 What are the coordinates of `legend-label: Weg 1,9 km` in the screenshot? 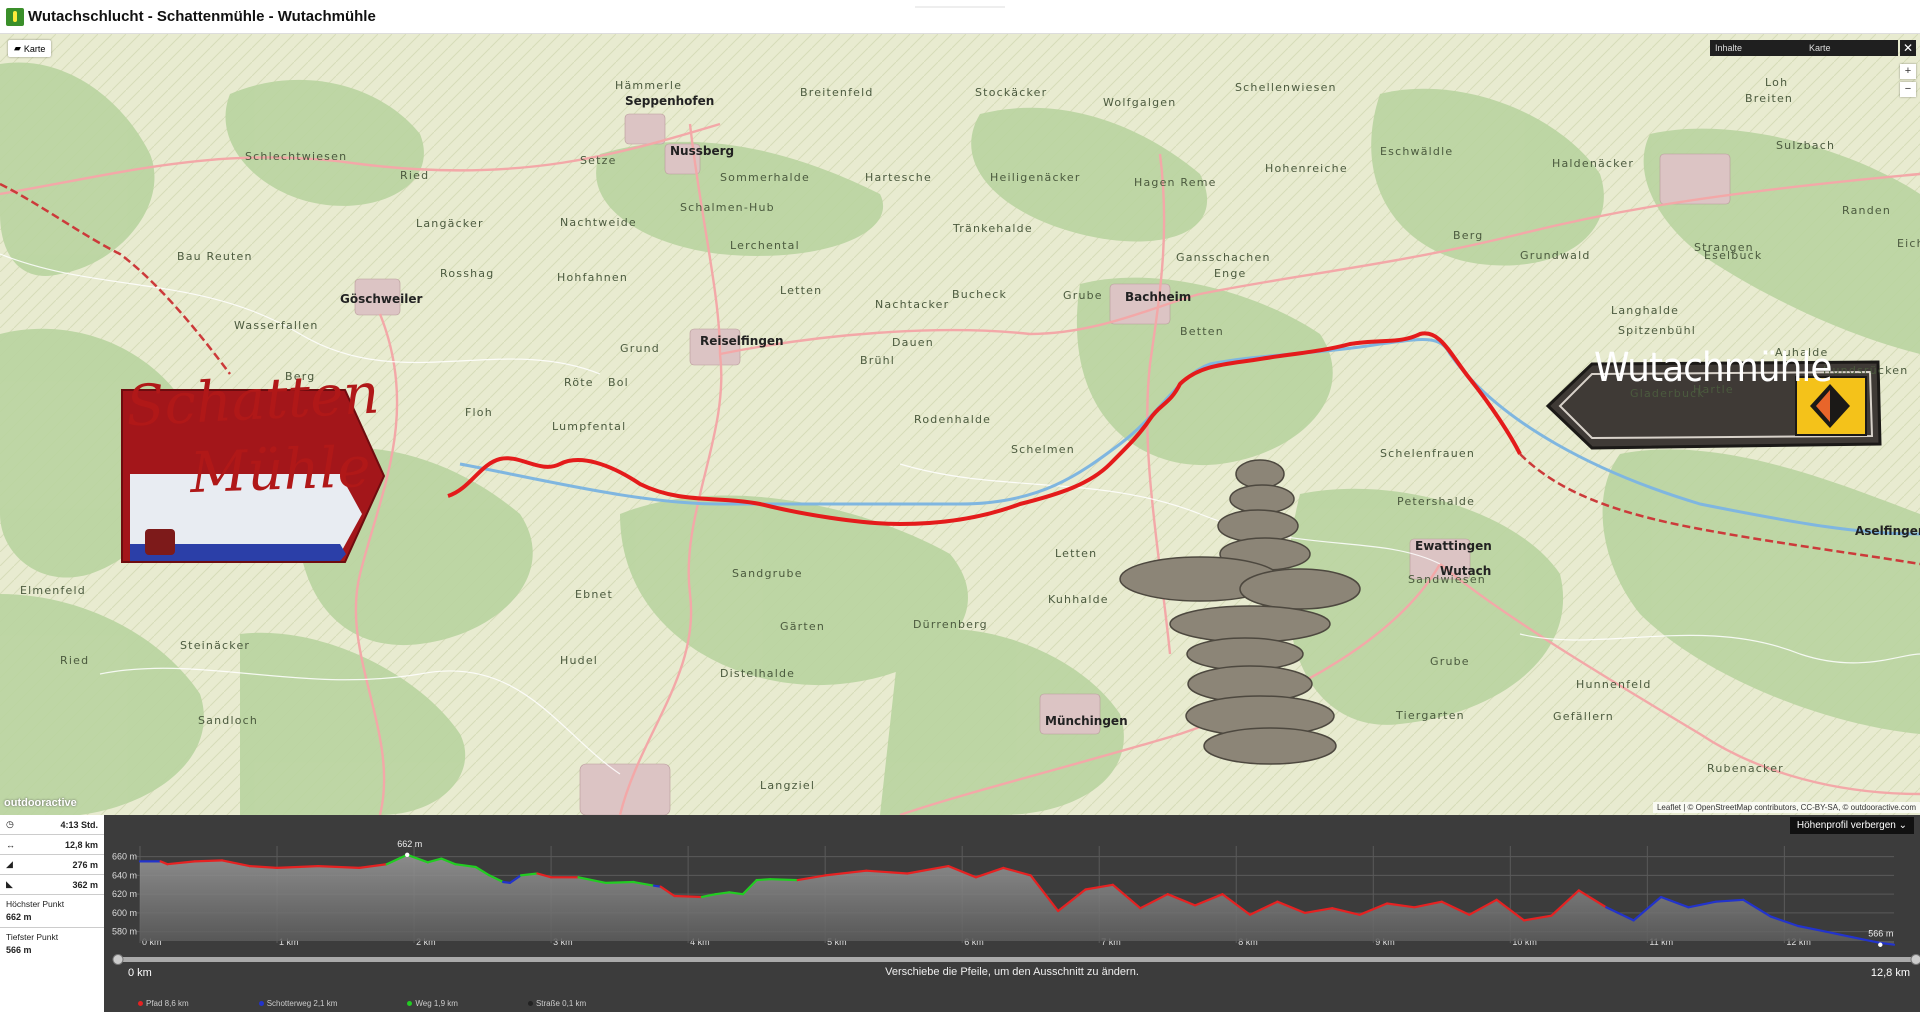 It's located at (436, 1003).